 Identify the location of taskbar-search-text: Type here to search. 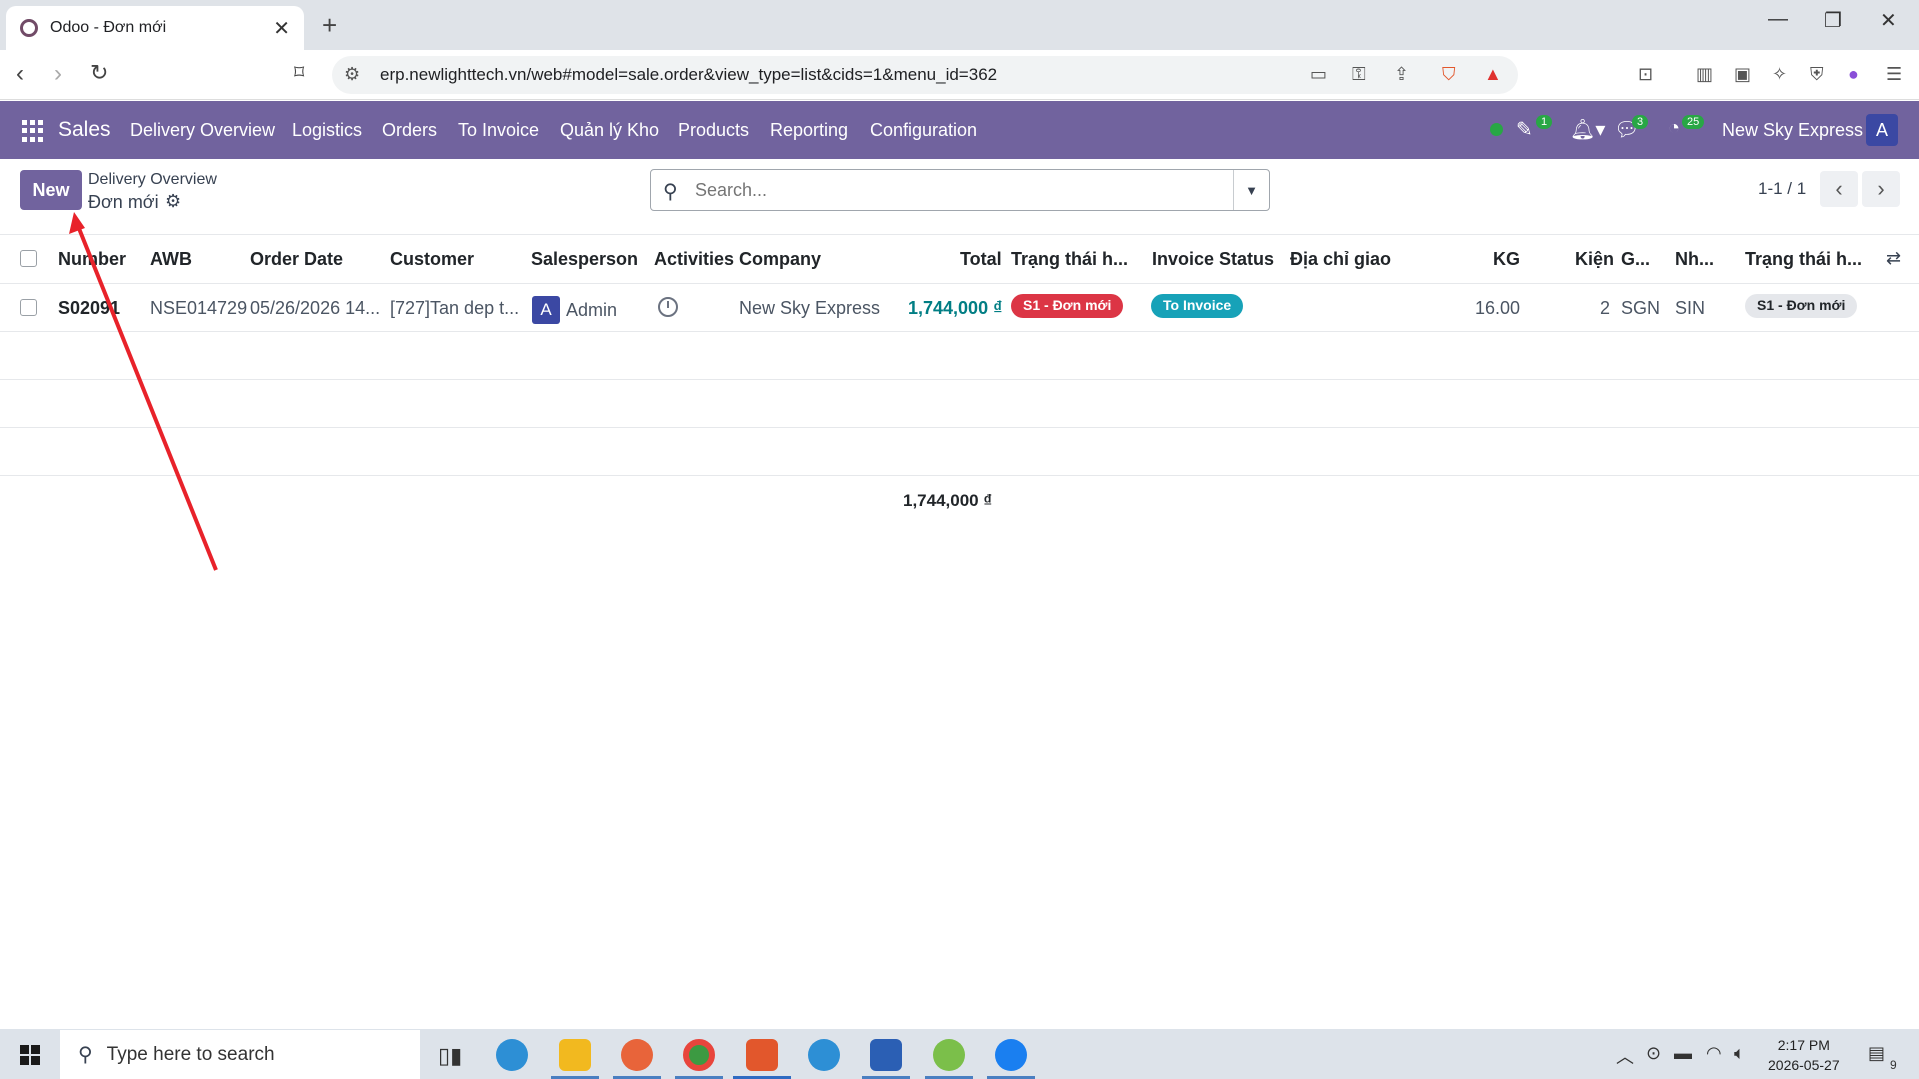
(190, 1054).